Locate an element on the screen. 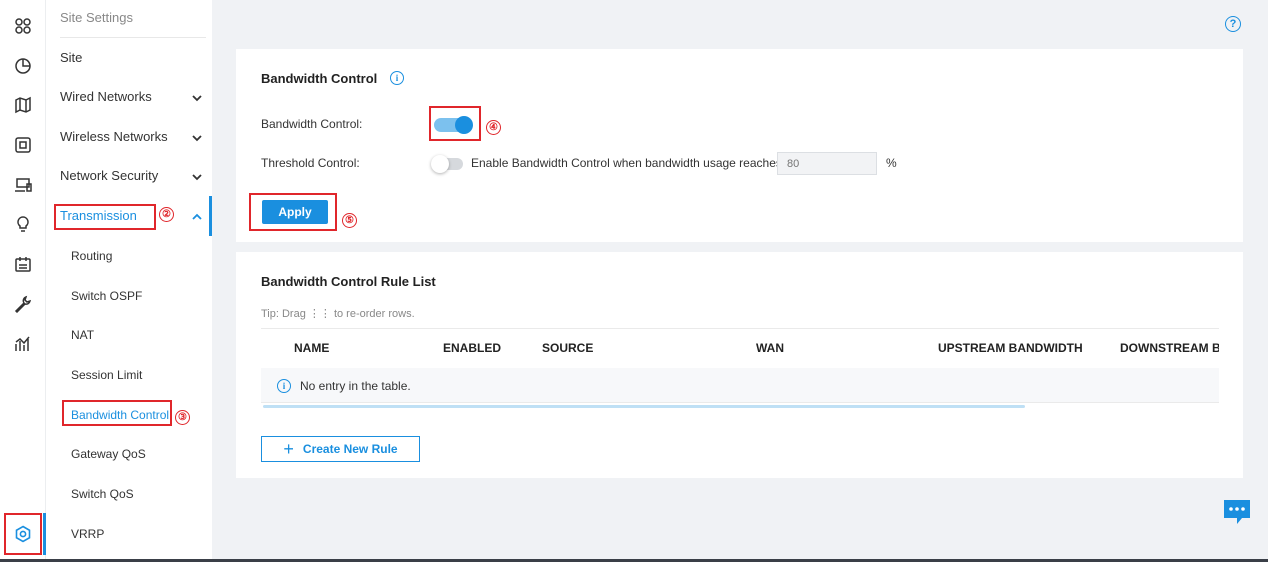 The image size is (1268, 562). nav-sub-switch-ospf: Switch OSPF is located at coordinates (106, 296).